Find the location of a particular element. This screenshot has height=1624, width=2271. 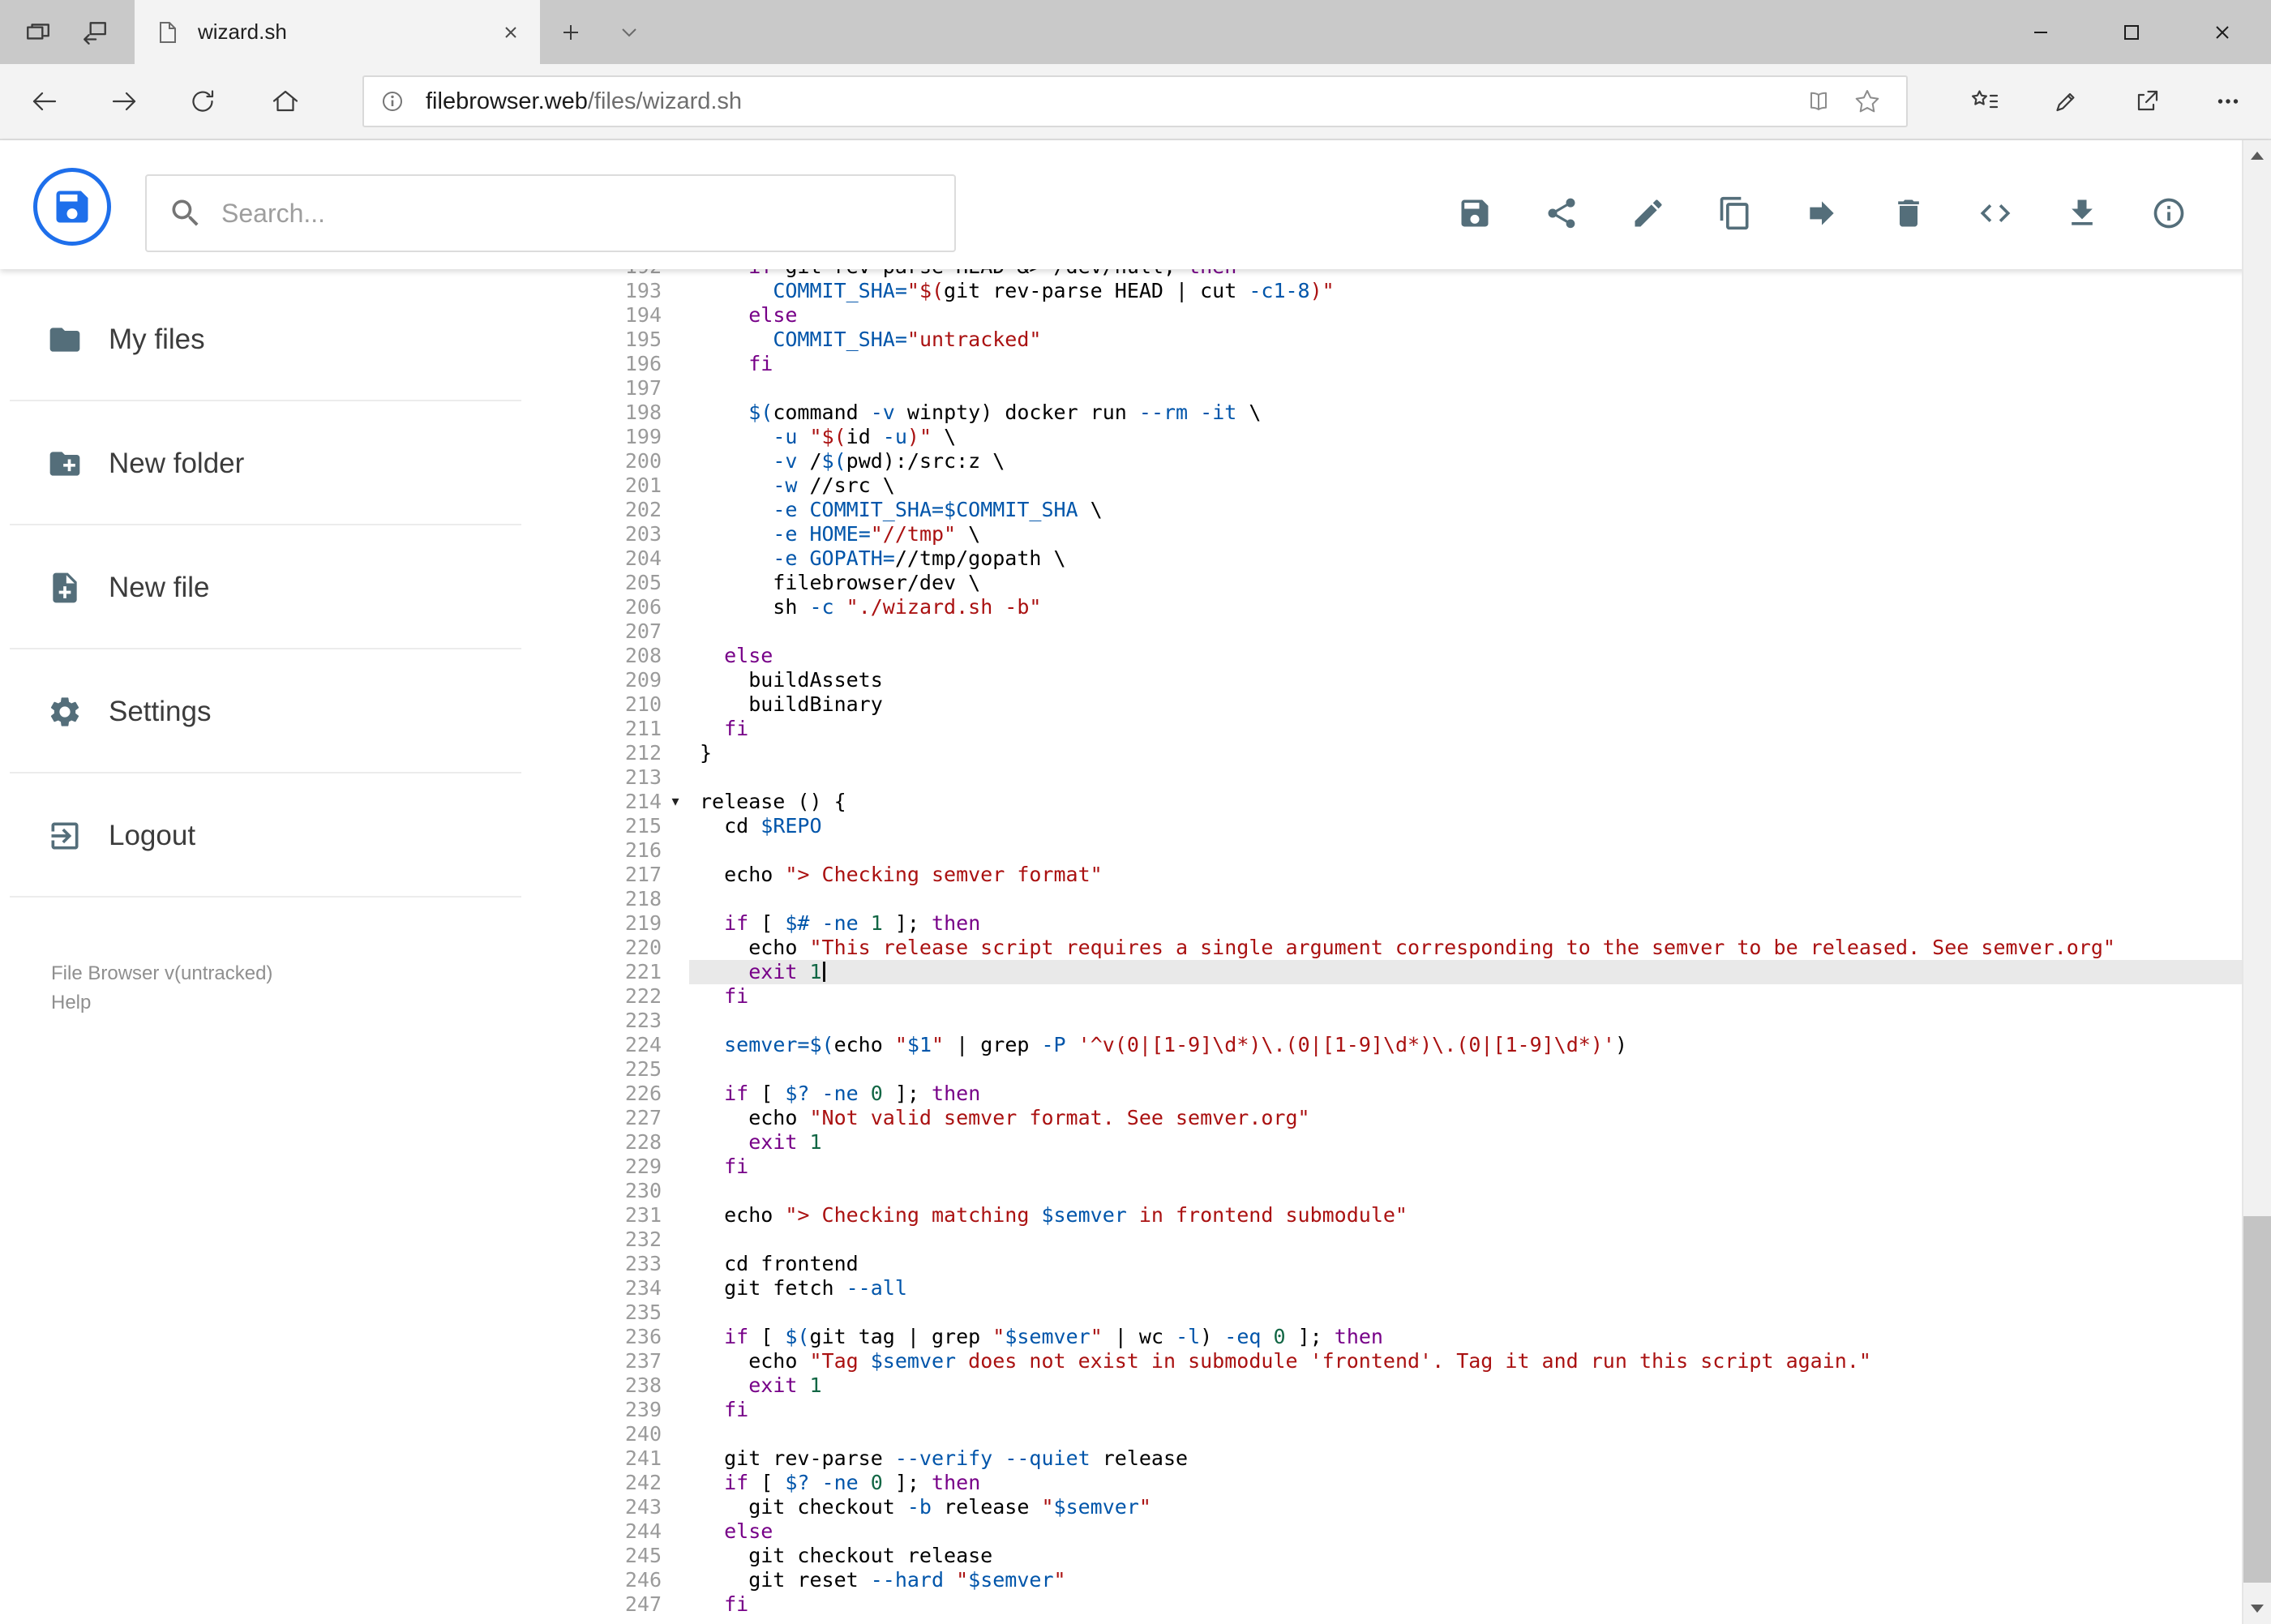

fold-marker-icon: ▾ is located at coordinates (676, 802).